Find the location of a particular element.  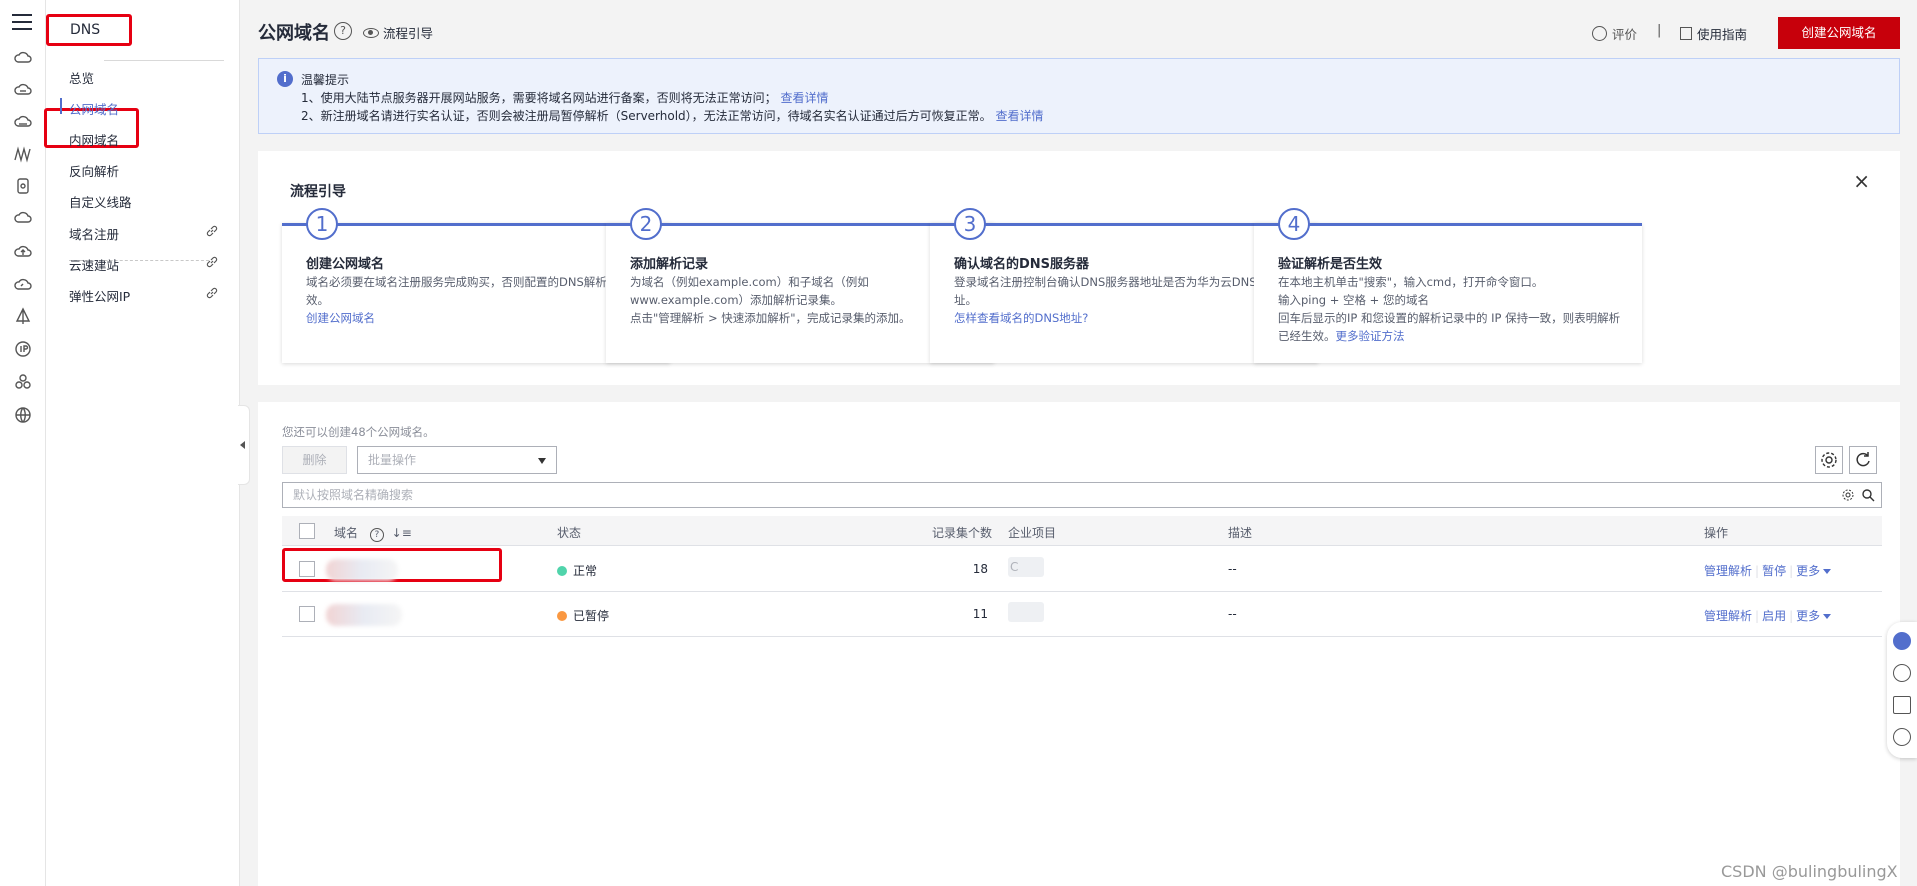

batch-operation-select: 批量操作 is located at coordinates (457, 460).